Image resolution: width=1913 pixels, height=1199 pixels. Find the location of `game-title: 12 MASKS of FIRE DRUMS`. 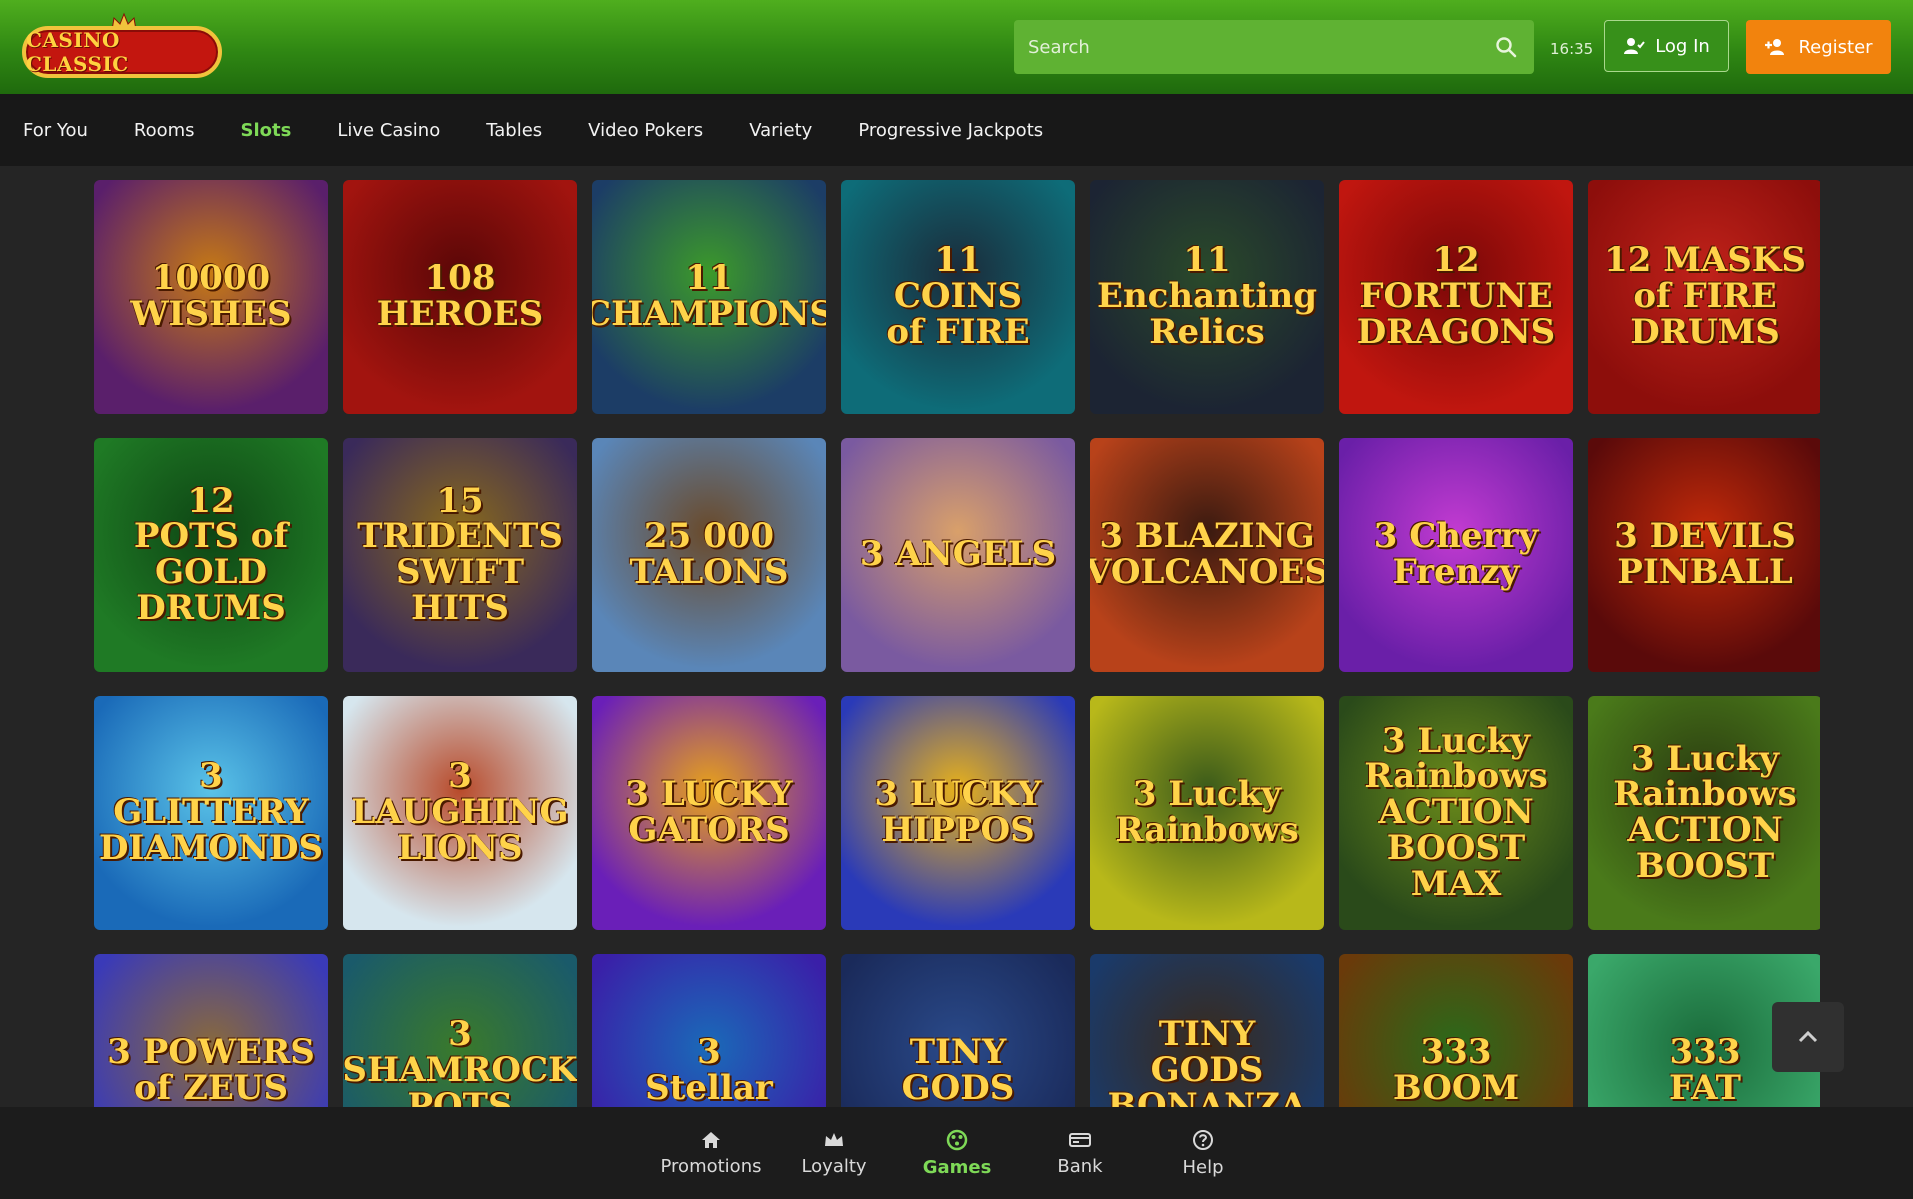

game-title: 12 MASKS of FIRE DRUMS is located at coordinates (1705, 296).